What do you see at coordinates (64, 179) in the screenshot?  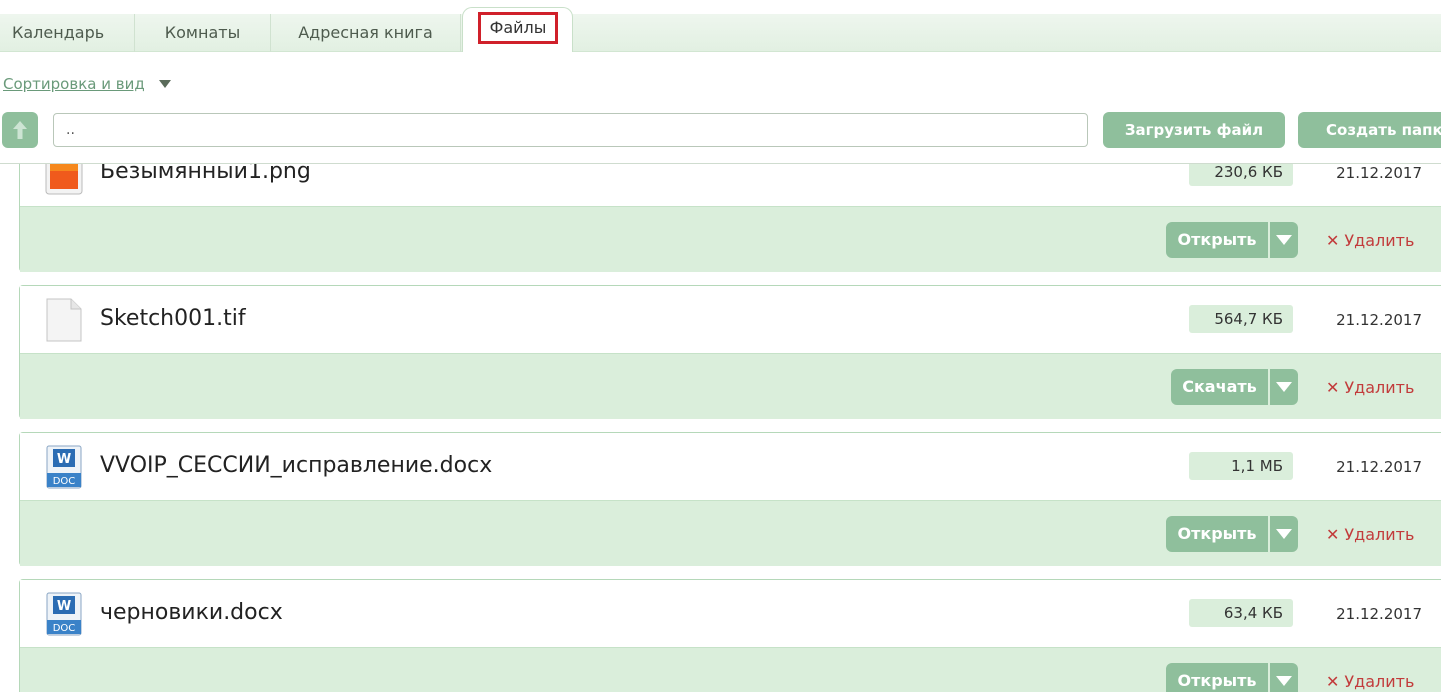 I see `image-file-icon` at bounding box center [64, 179].